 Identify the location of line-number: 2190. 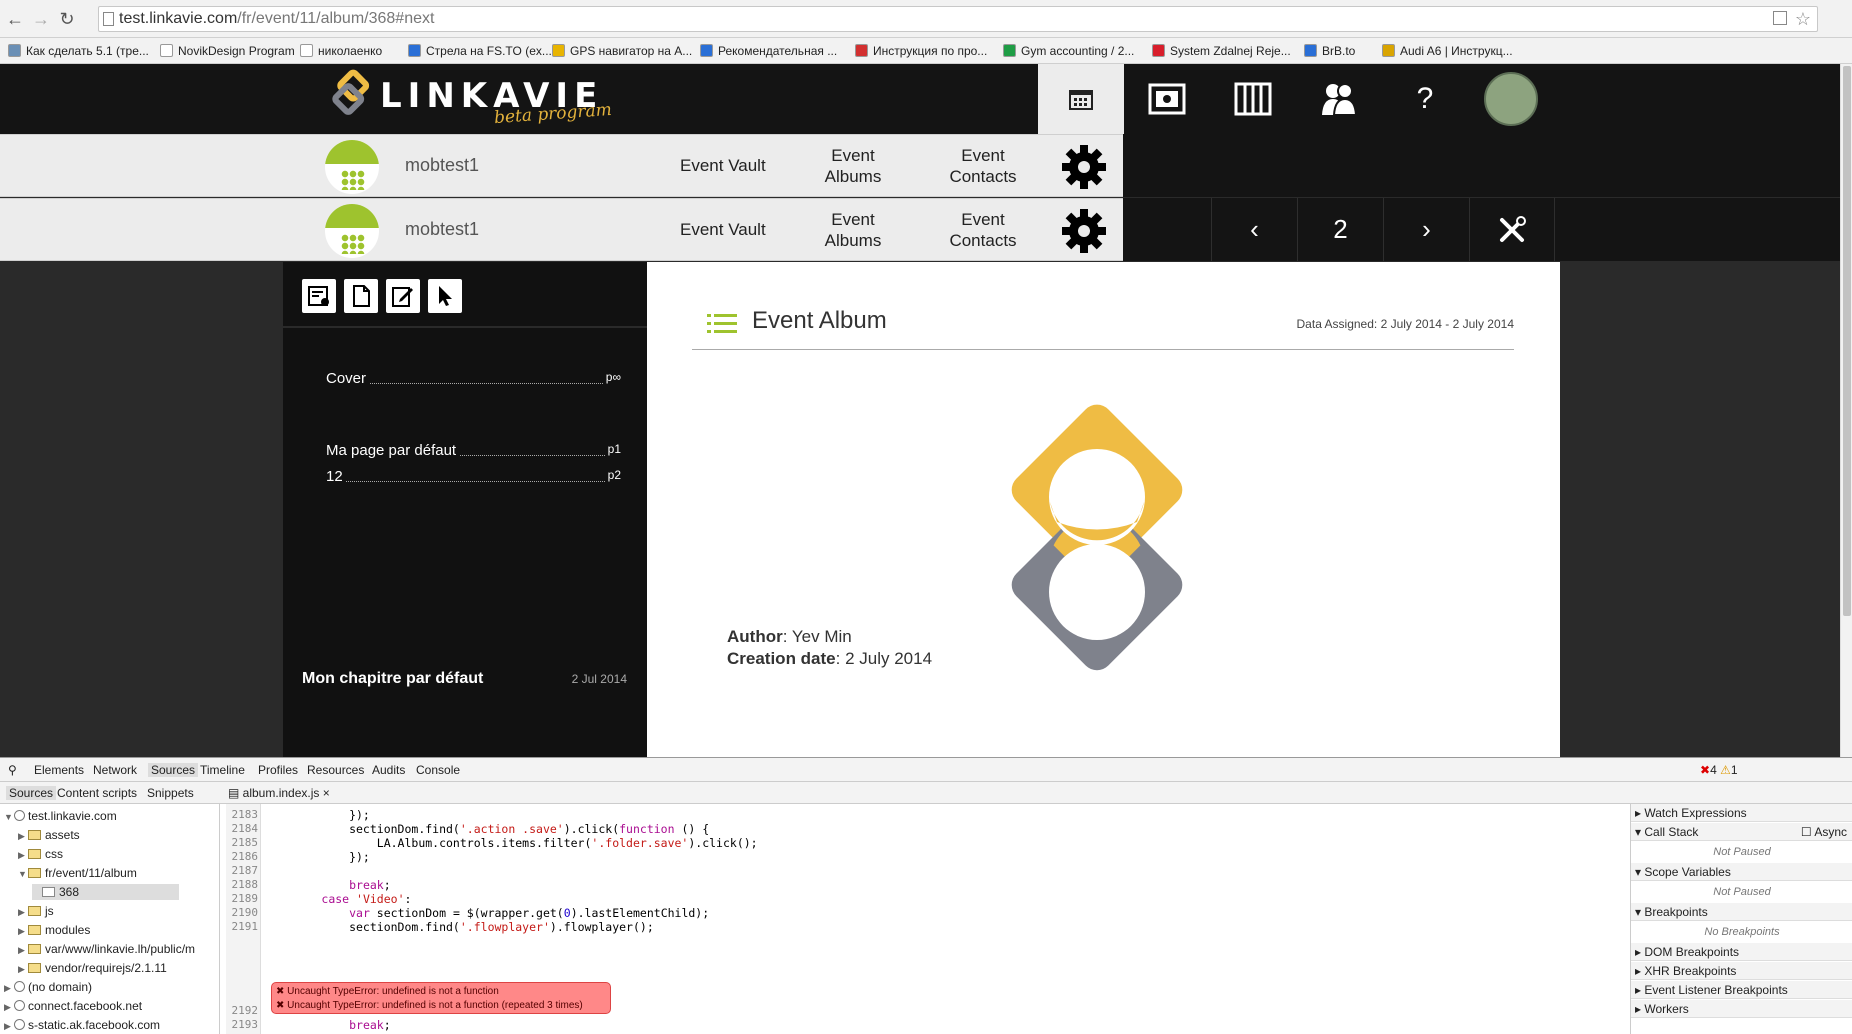
(243, 912).